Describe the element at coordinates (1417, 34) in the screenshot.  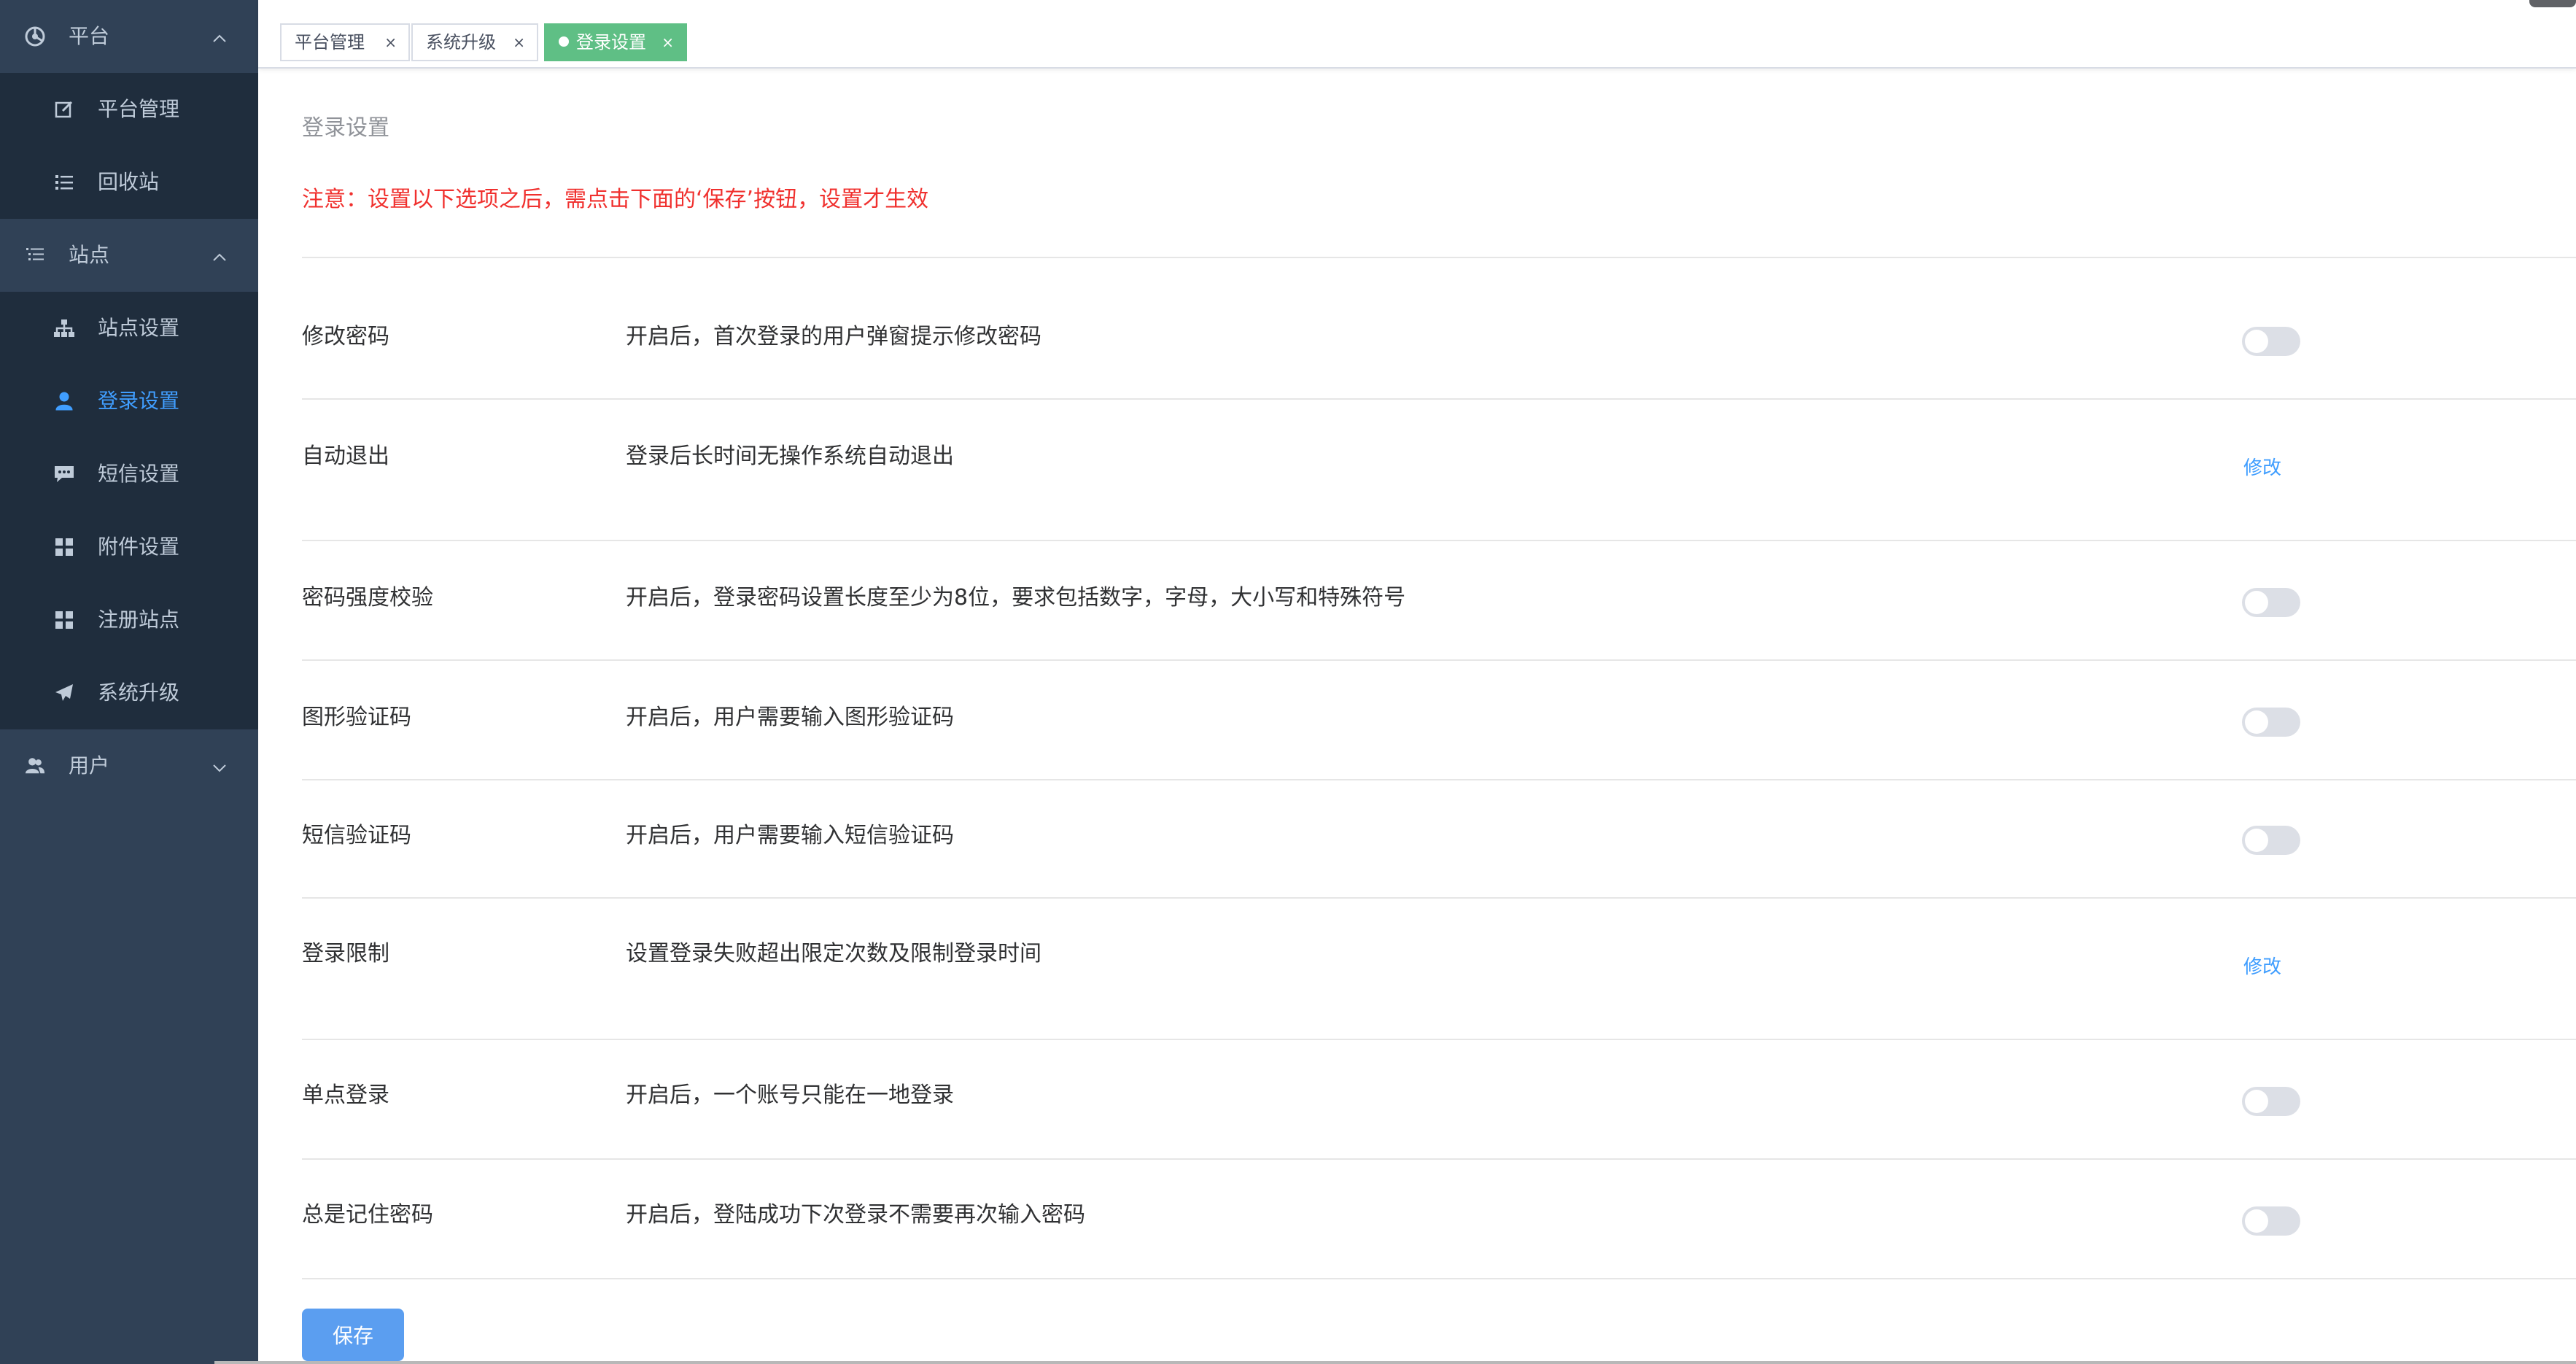
I see `tags-view-bar: 平台管理 × 系统升级 × 登录设置 ×` at that location.